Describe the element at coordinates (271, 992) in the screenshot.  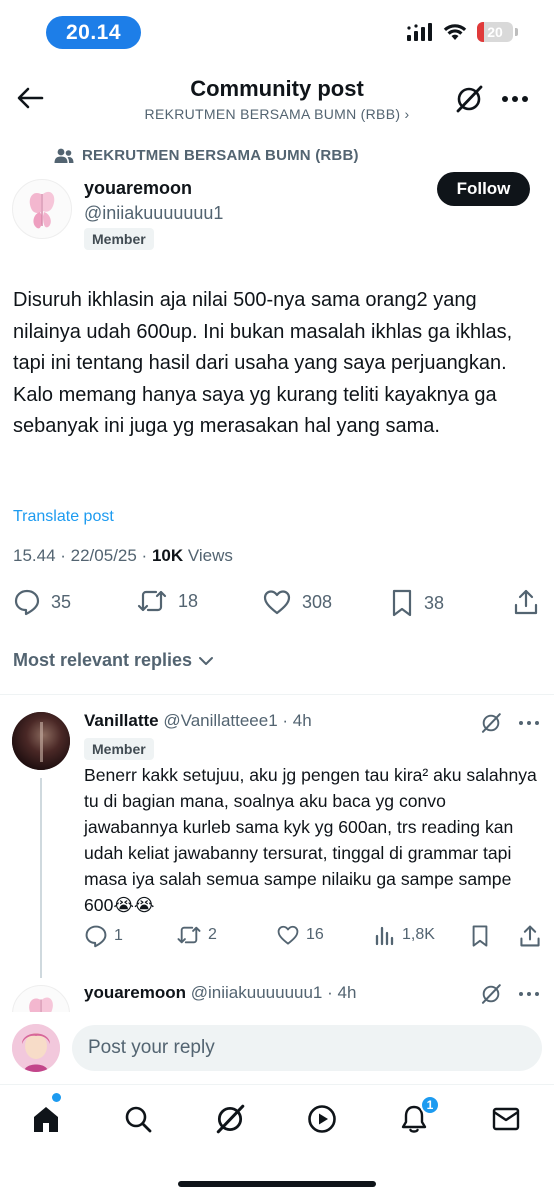
I see `reply2-handle-time: @iniiakuuuuuuu1 · 4h` at that location.